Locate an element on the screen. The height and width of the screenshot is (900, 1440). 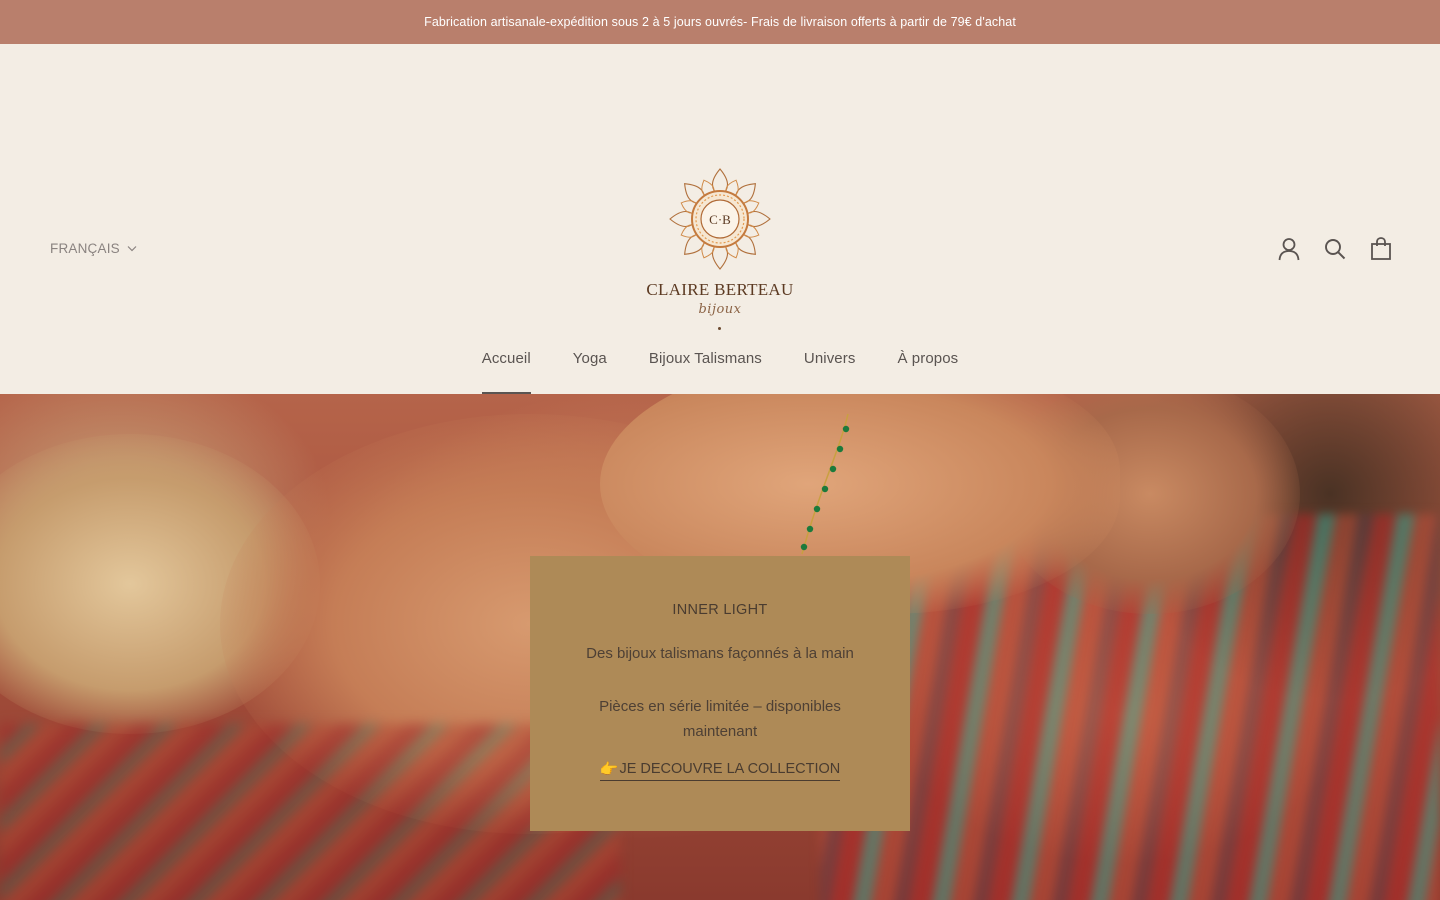
discover-collection-link: 👉 JE DECOUVRE LA COLLECTION is located at coordinates (720, 770).